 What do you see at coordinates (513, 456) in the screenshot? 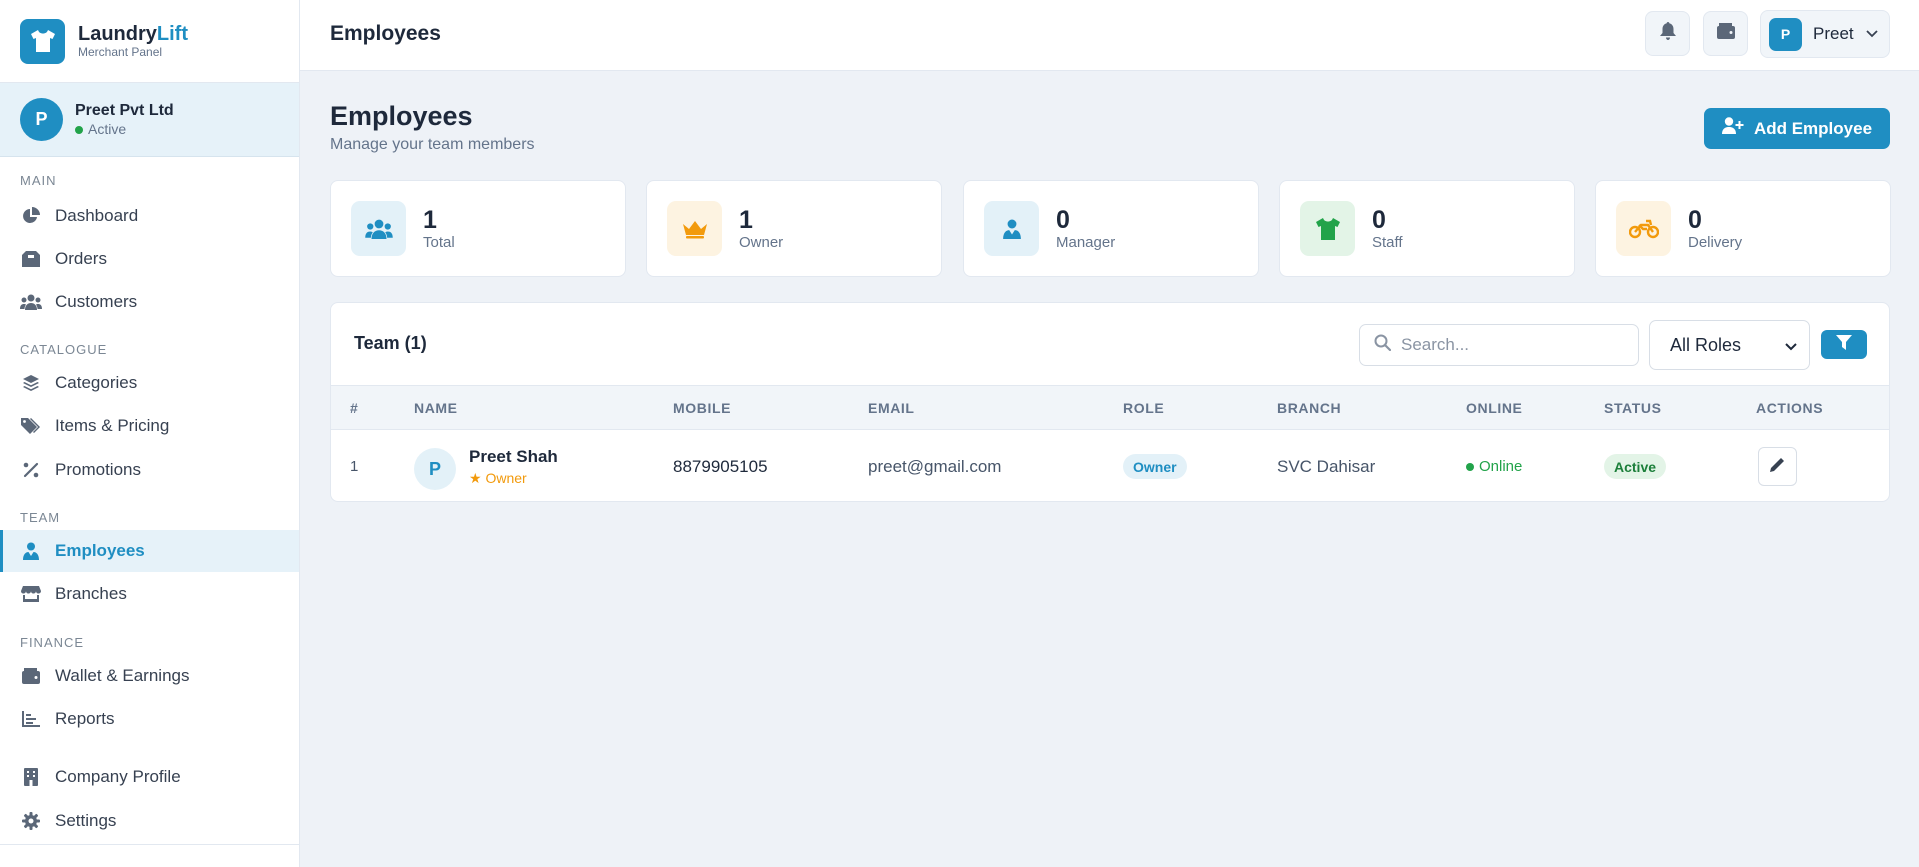
I see `employee-name: Preet Shah` at bounding box center [513, 456].